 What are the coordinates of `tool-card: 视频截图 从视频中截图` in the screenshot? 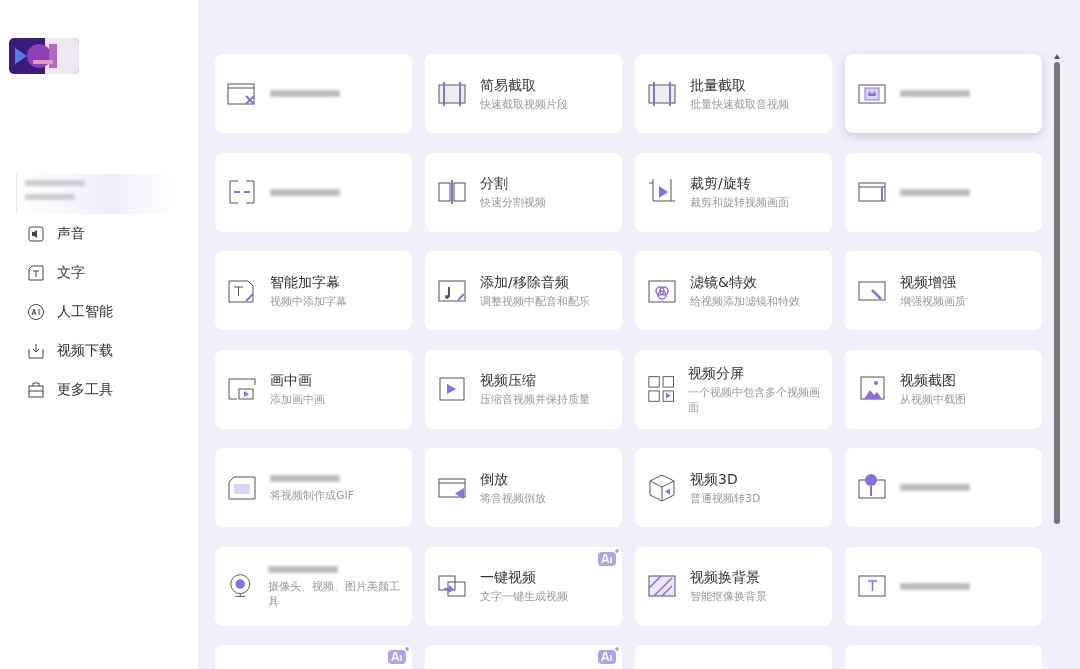 It's located at (943, 389).